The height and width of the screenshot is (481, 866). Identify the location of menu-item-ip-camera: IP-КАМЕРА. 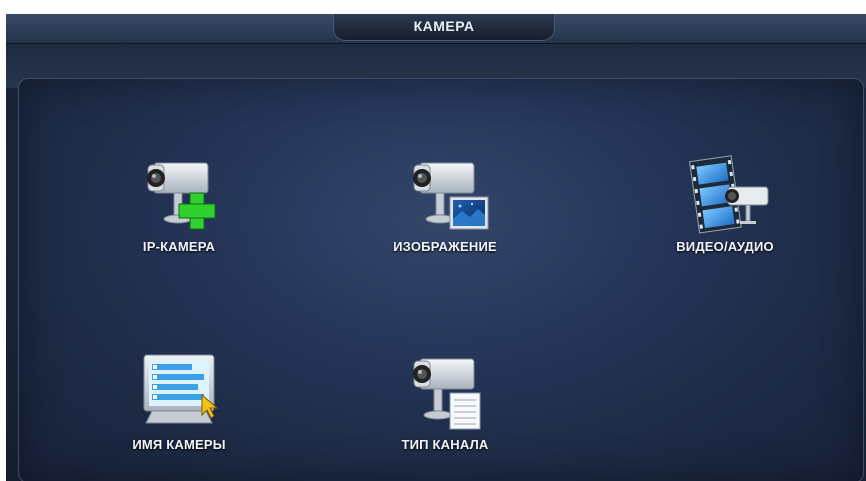
(179, 211).